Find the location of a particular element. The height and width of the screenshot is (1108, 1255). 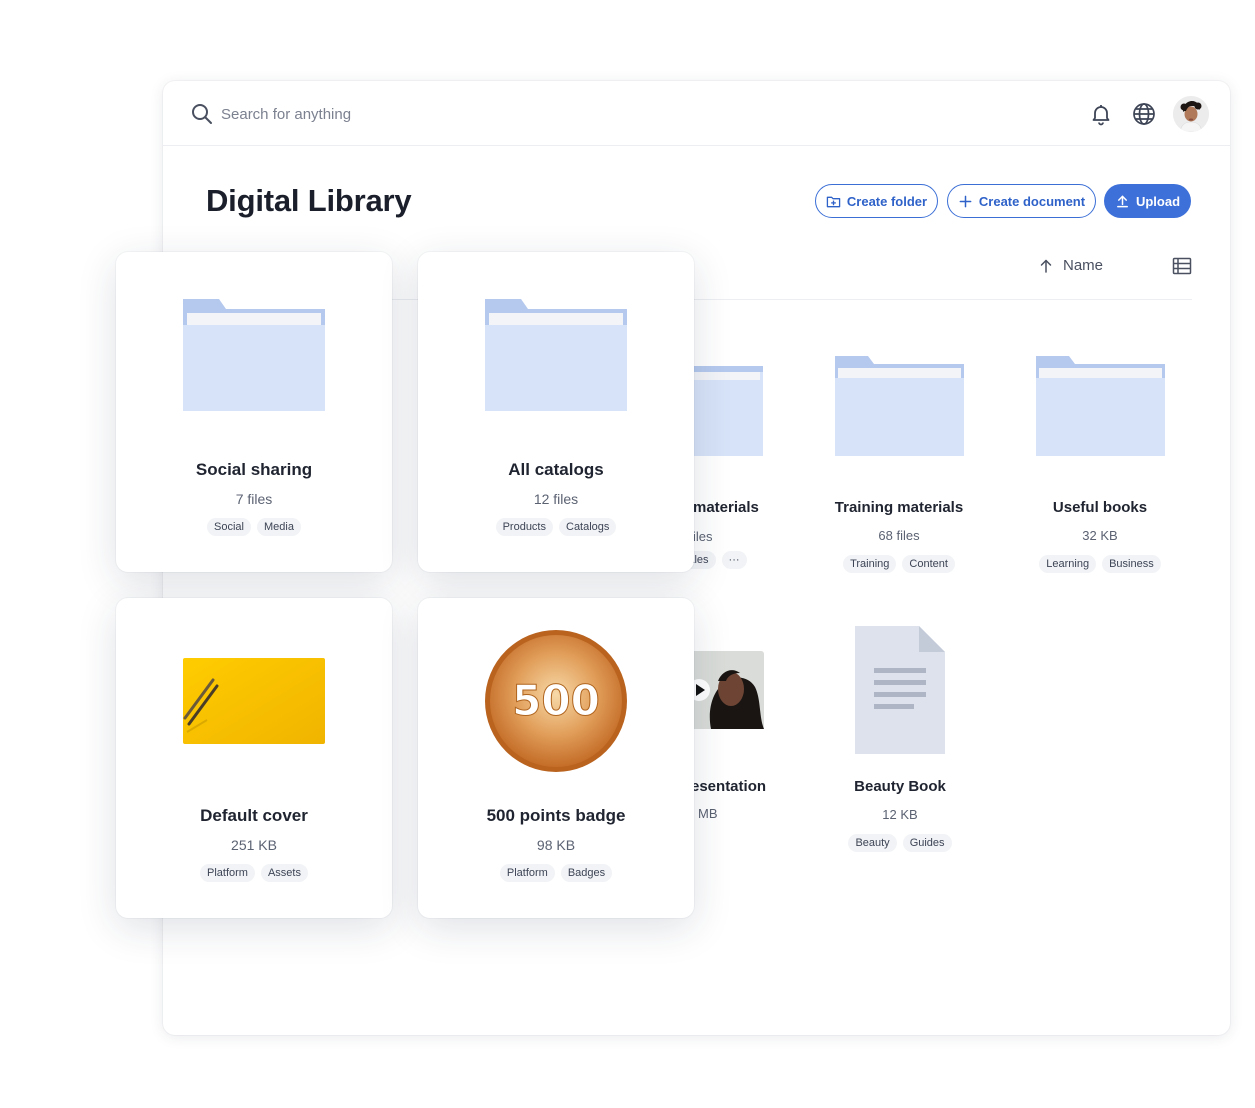

page-title: Digital Library is located at coordinates (309, 200).